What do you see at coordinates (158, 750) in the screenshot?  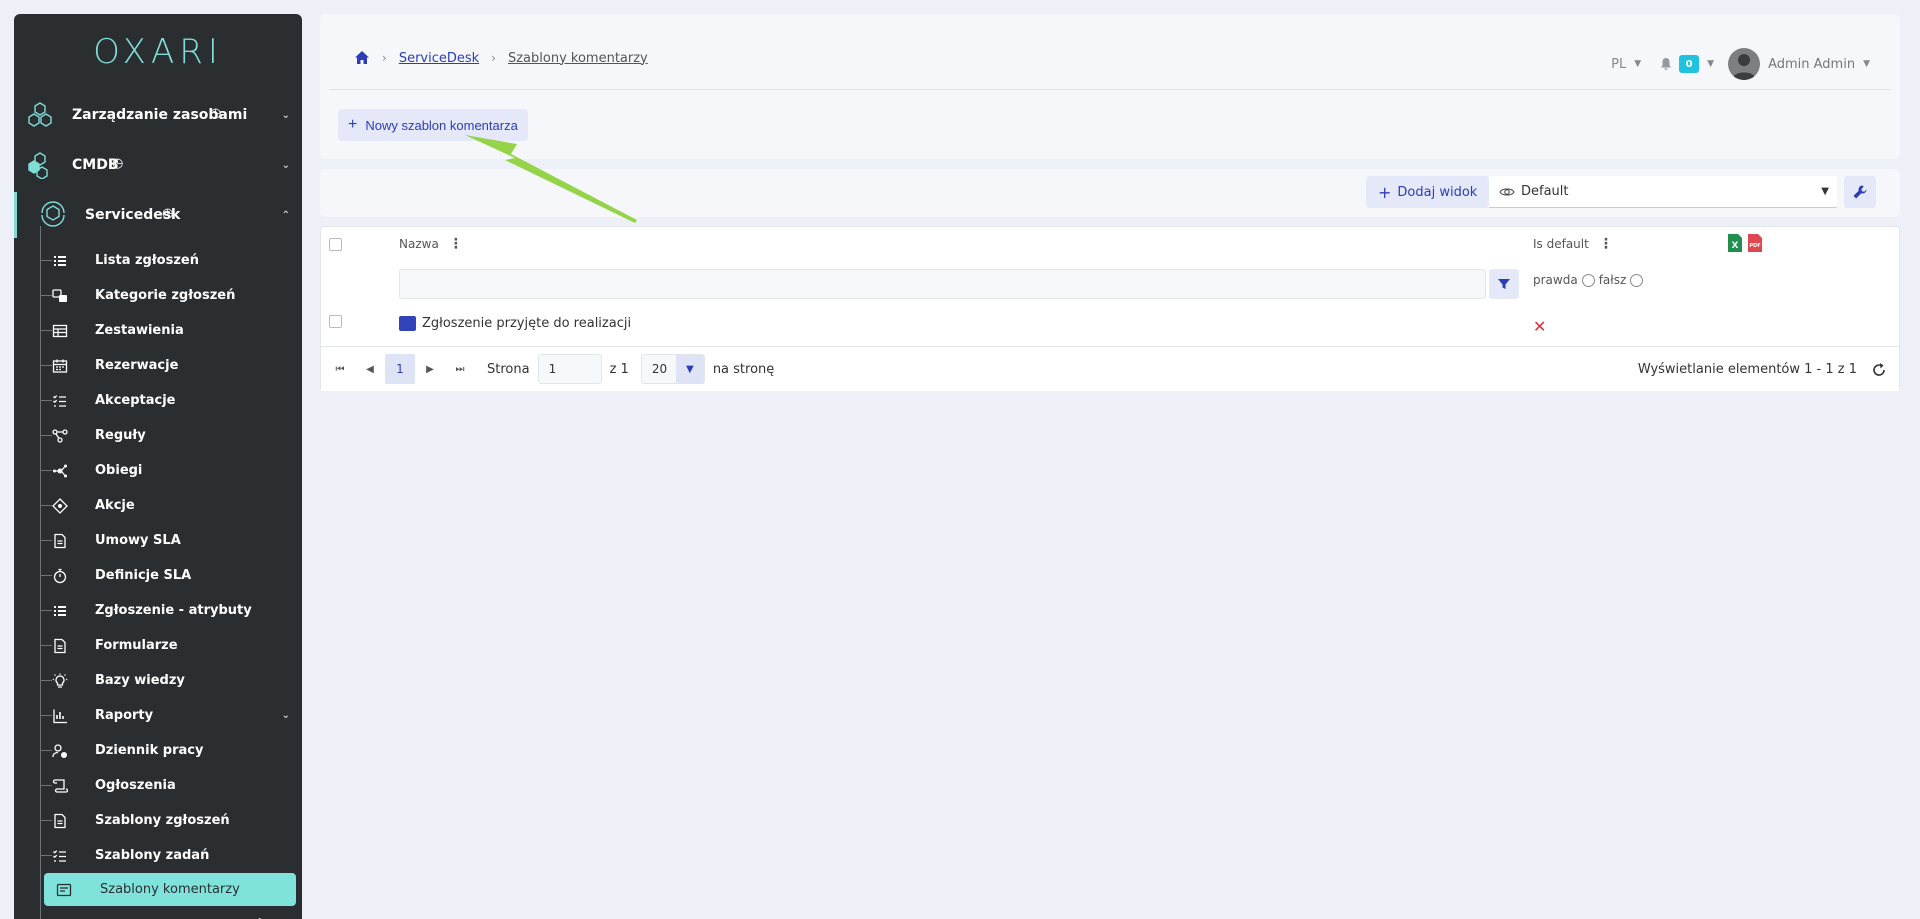 I see `sidebar-item-15: Dziennik pracy` at bounding box center [158, 750].